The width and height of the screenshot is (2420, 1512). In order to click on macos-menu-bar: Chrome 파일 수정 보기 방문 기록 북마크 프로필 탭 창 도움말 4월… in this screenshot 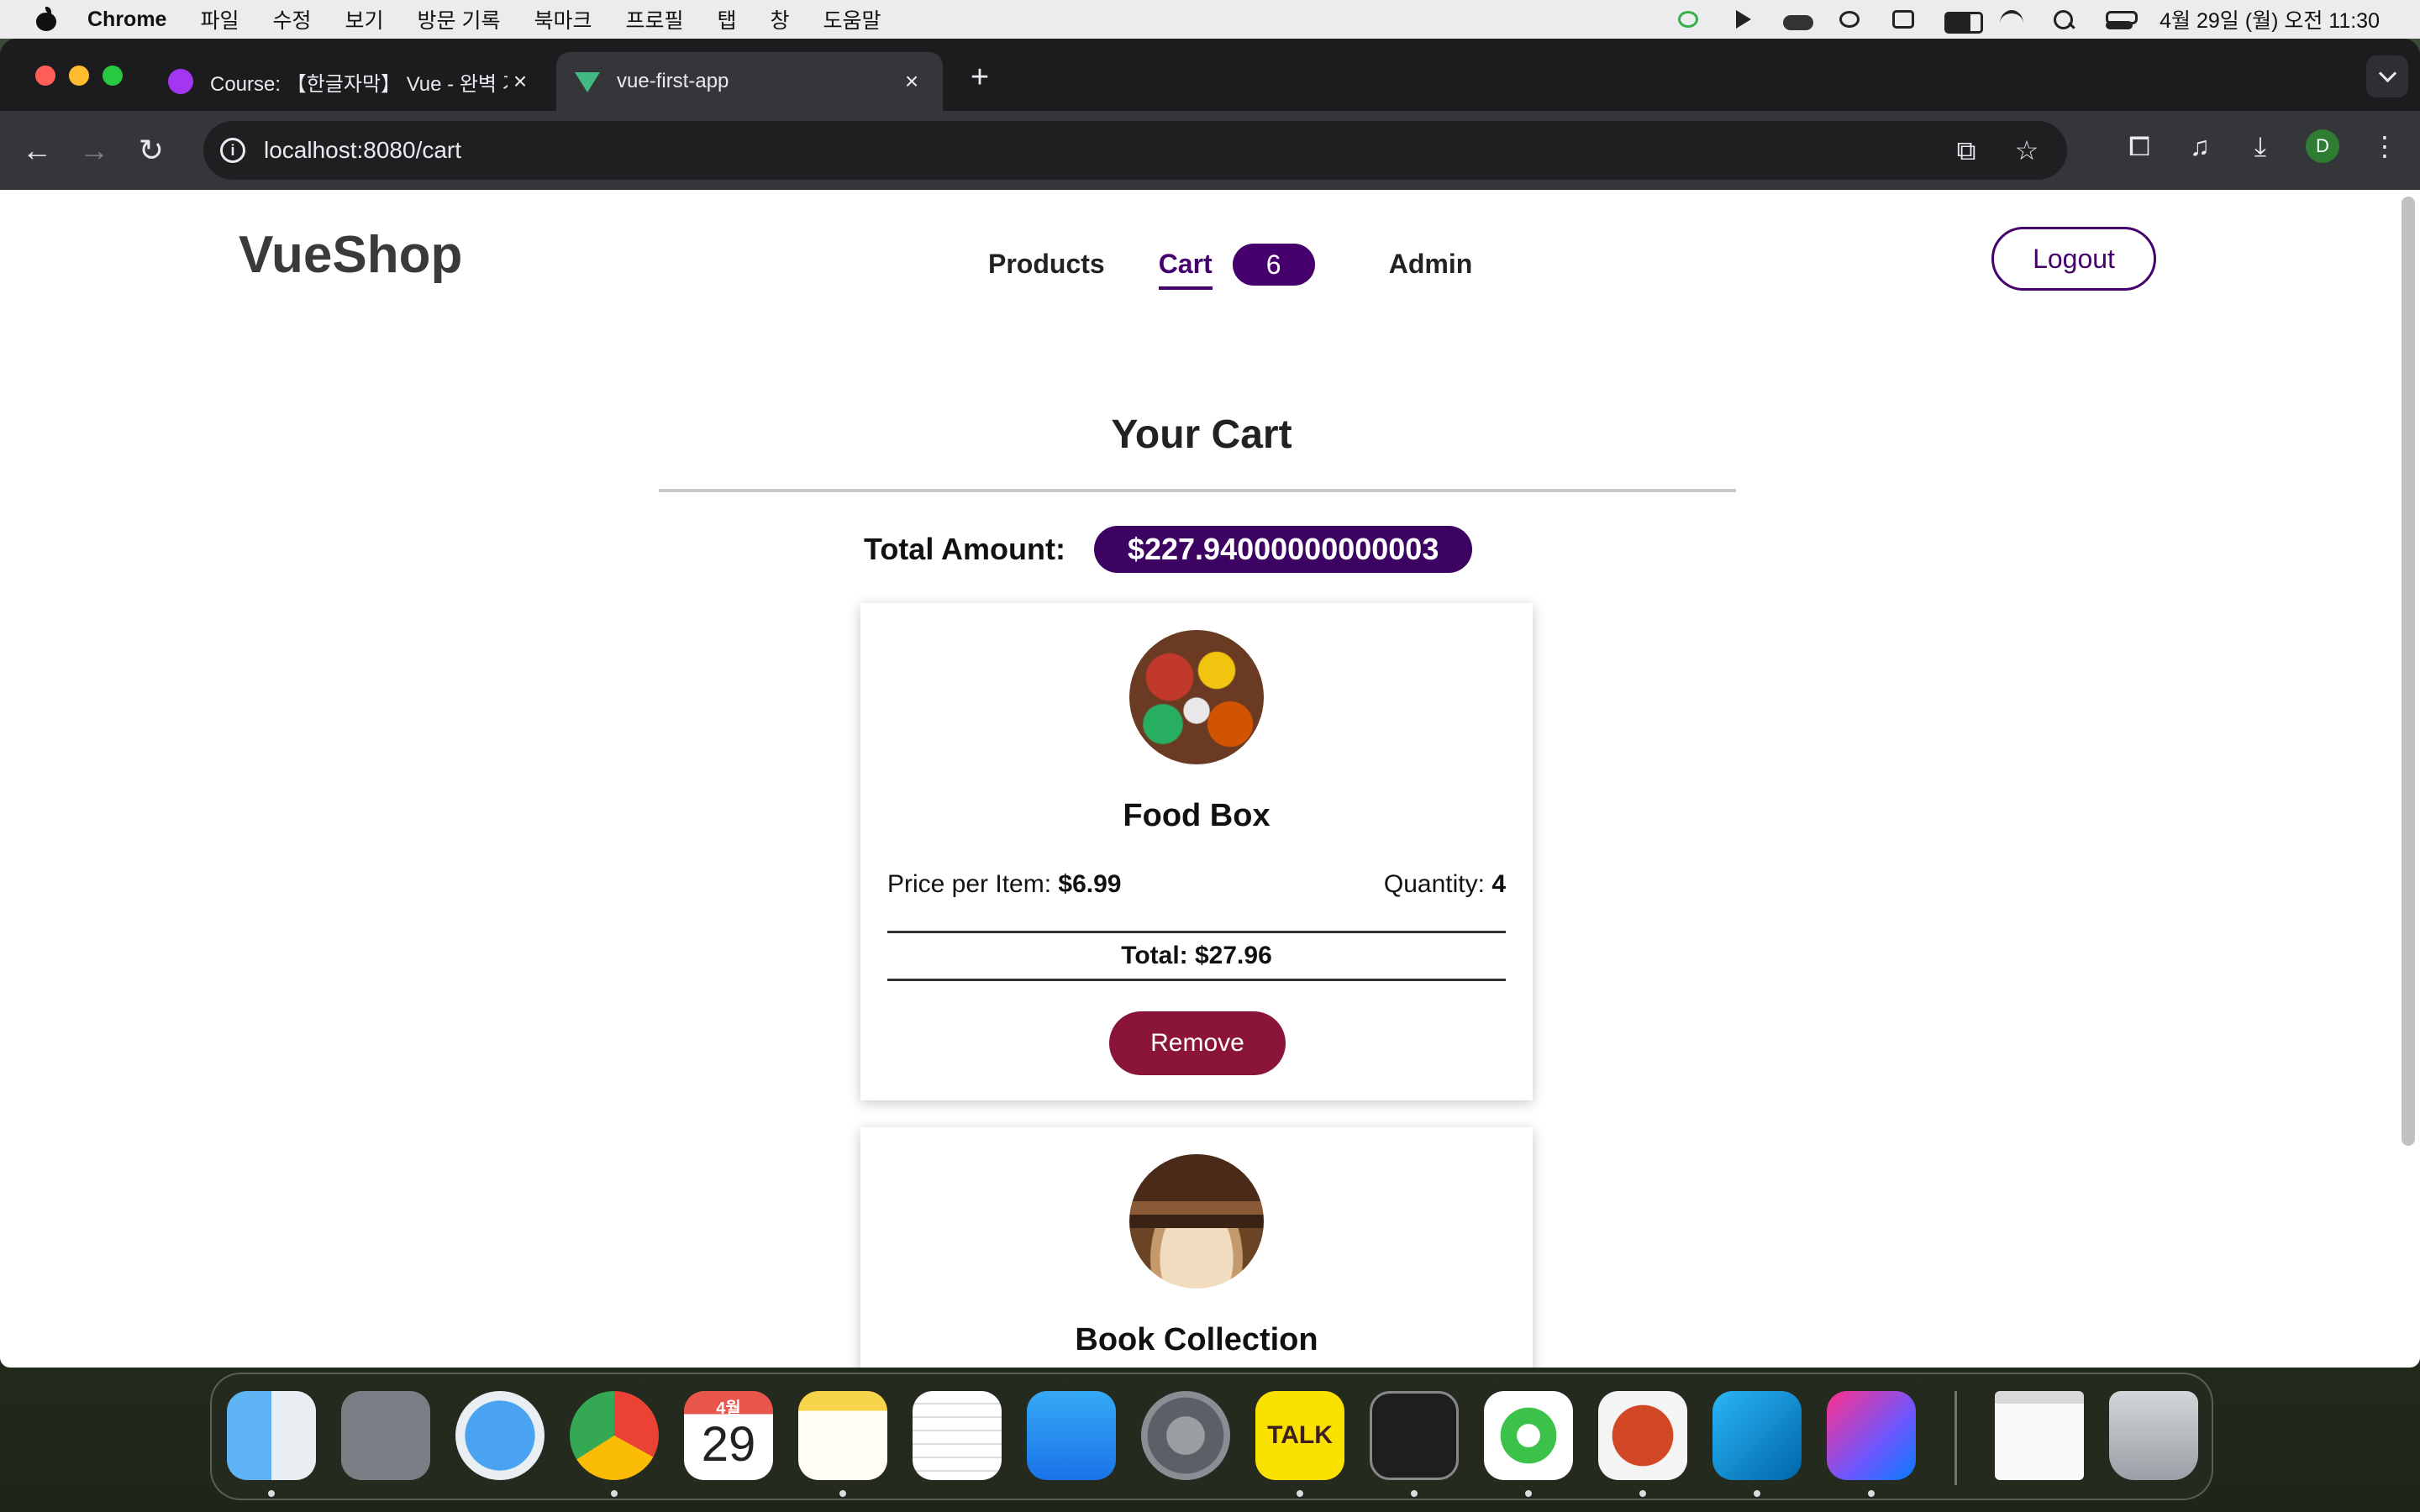, I will do `click(1210, 19)`.